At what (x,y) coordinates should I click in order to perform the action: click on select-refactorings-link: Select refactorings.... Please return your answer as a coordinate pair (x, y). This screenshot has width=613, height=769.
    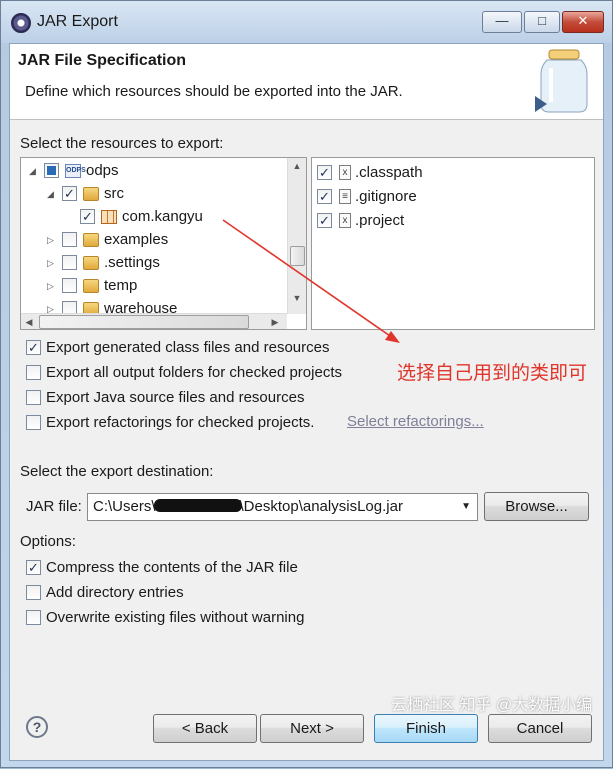
    Looking at the image, I should click on (415, 421).